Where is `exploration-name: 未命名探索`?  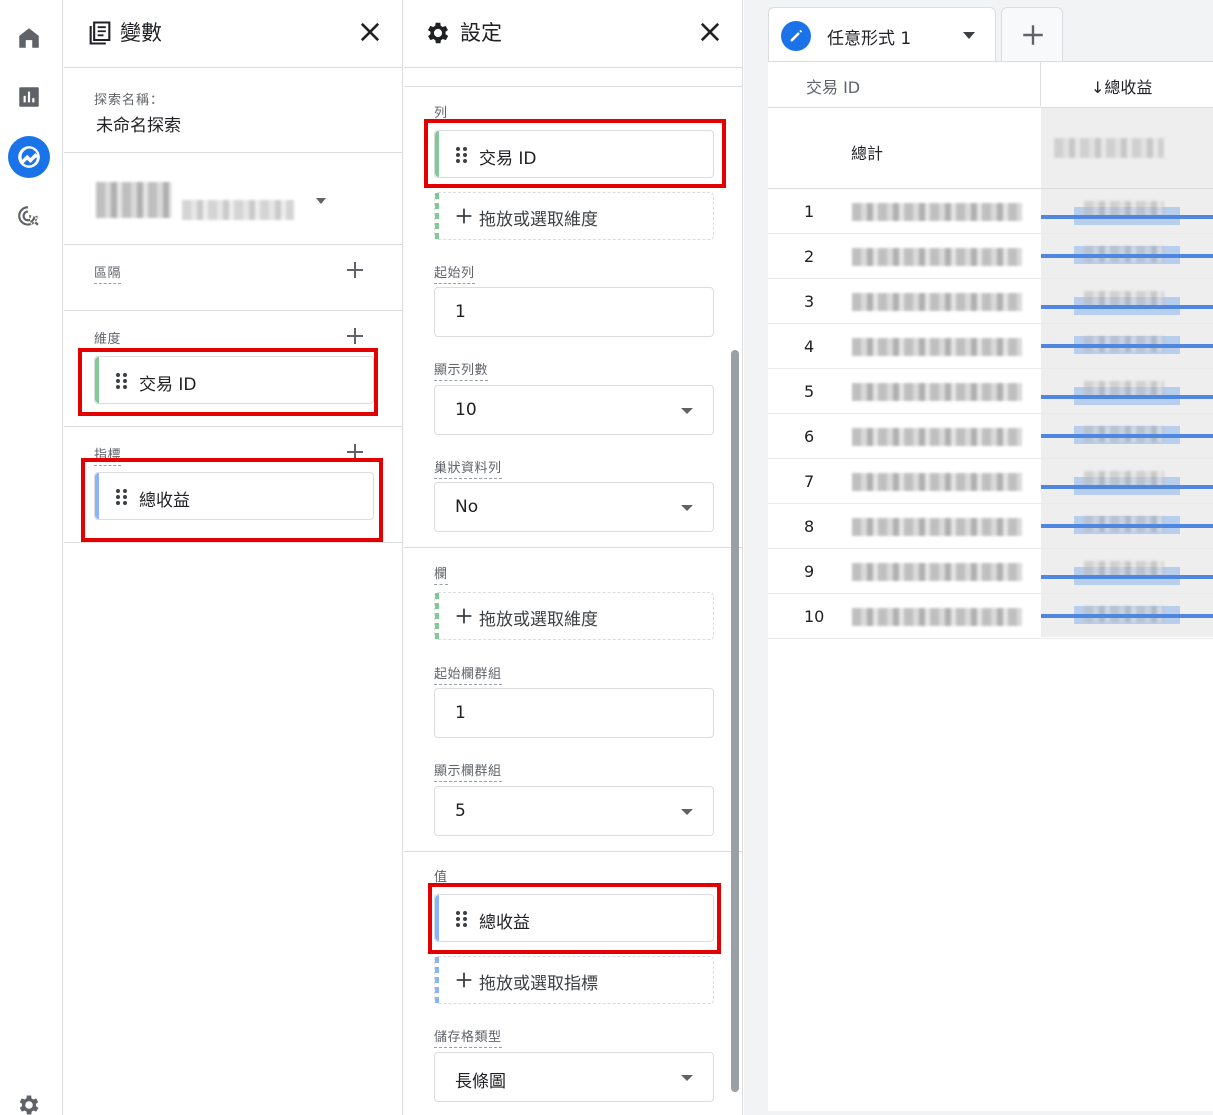
exploration-name: 未命名探索 is located at coordinates (138, 123).